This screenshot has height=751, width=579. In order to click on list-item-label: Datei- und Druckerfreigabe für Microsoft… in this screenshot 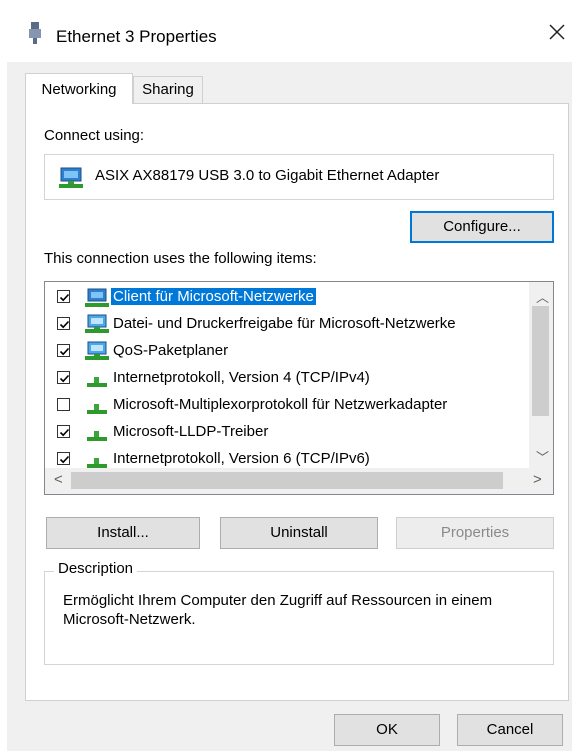, I will do `click(284, 323)`.